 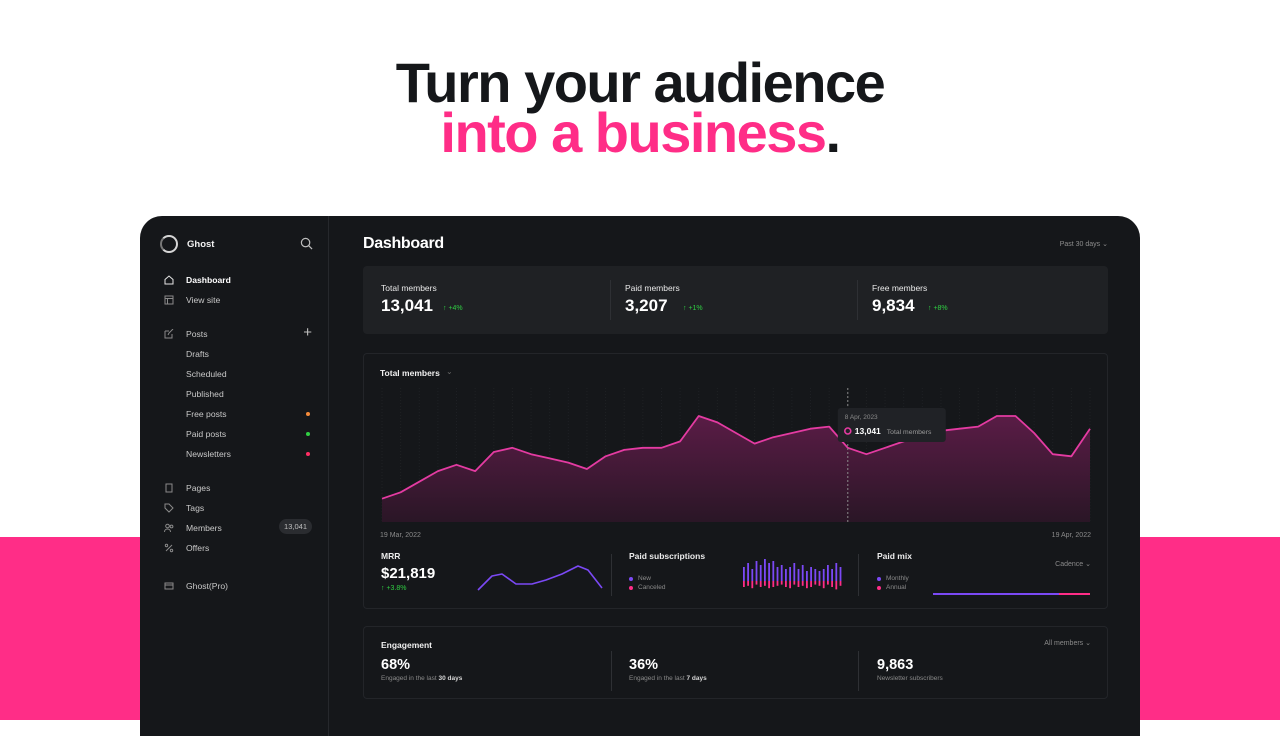 What do you see at coordinates (541, 577) in the screenshot?
I see `mrr-sparkline` at bounding box center [541, 577].